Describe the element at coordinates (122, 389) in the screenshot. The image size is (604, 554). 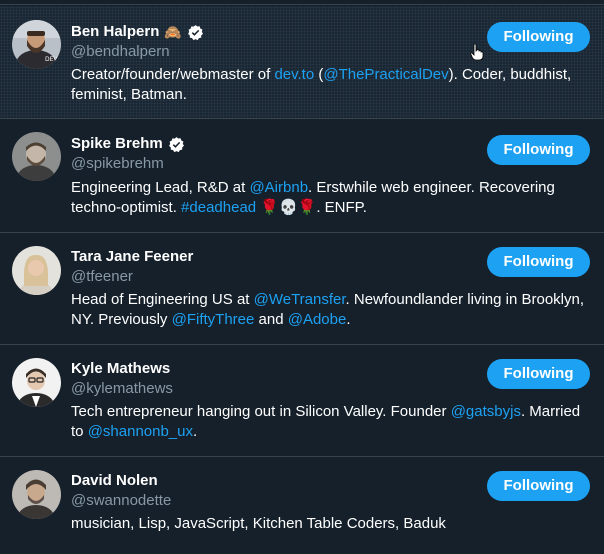
I see `user-handle: @kylemathews` at that location.